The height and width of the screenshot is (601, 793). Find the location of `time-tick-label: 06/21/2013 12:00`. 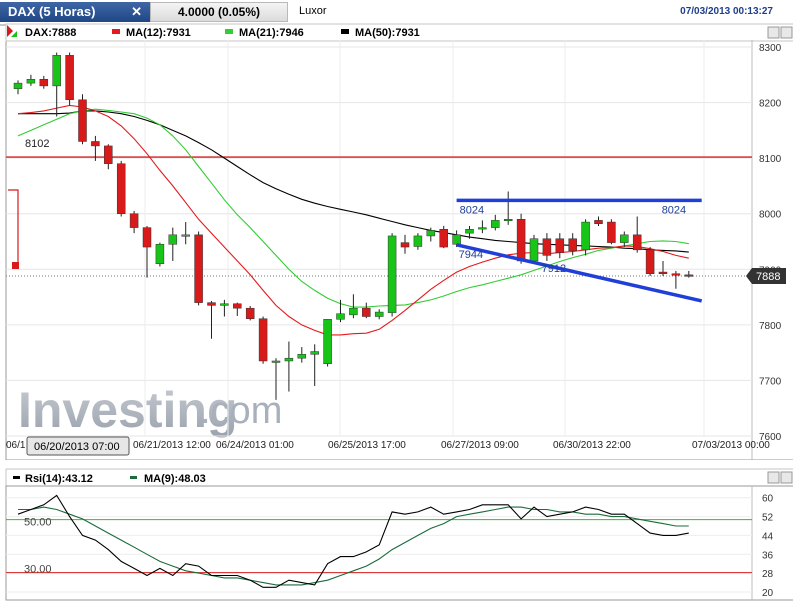

time-tick-label: 06/21/2013 12:00 is located at coordinates (172, 445).